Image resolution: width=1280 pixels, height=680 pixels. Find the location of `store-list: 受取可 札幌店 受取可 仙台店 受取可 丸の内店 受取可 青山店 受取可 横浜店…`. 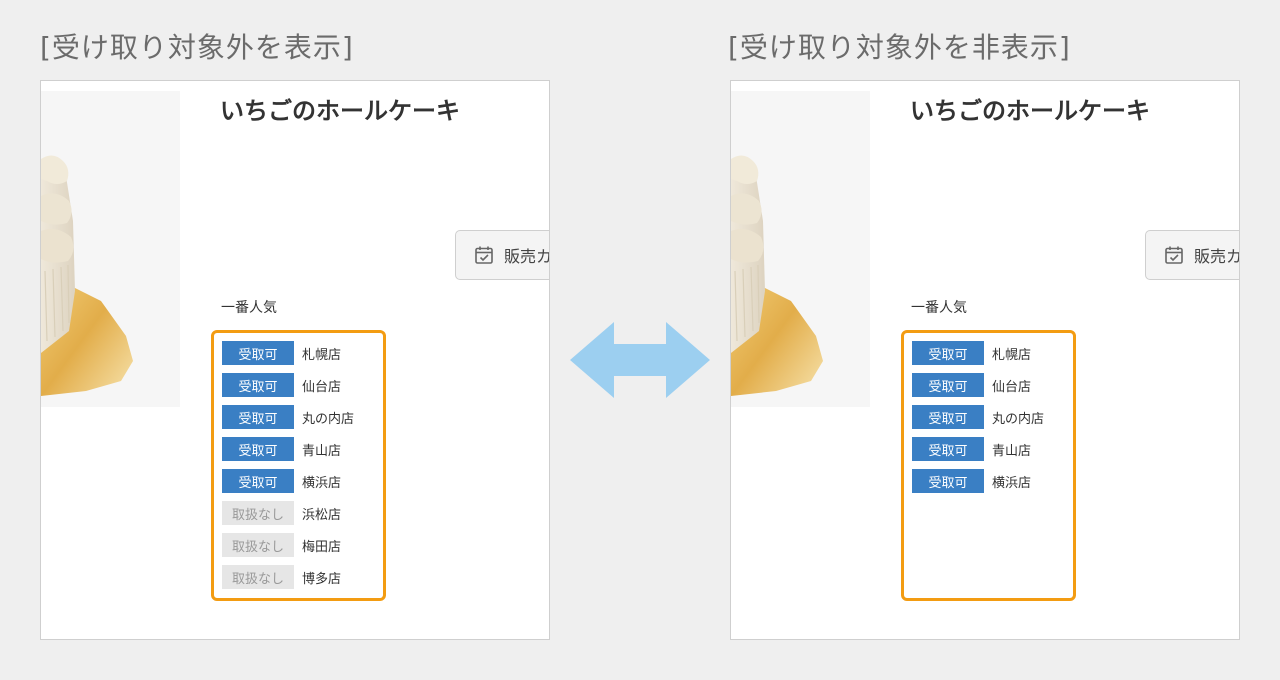

store-list: 受取可 札幌店 受取可 仙台店 受取可 丸の内店 受取可 青山店 受取可 横浜店… is located at coordinates (298, 465).